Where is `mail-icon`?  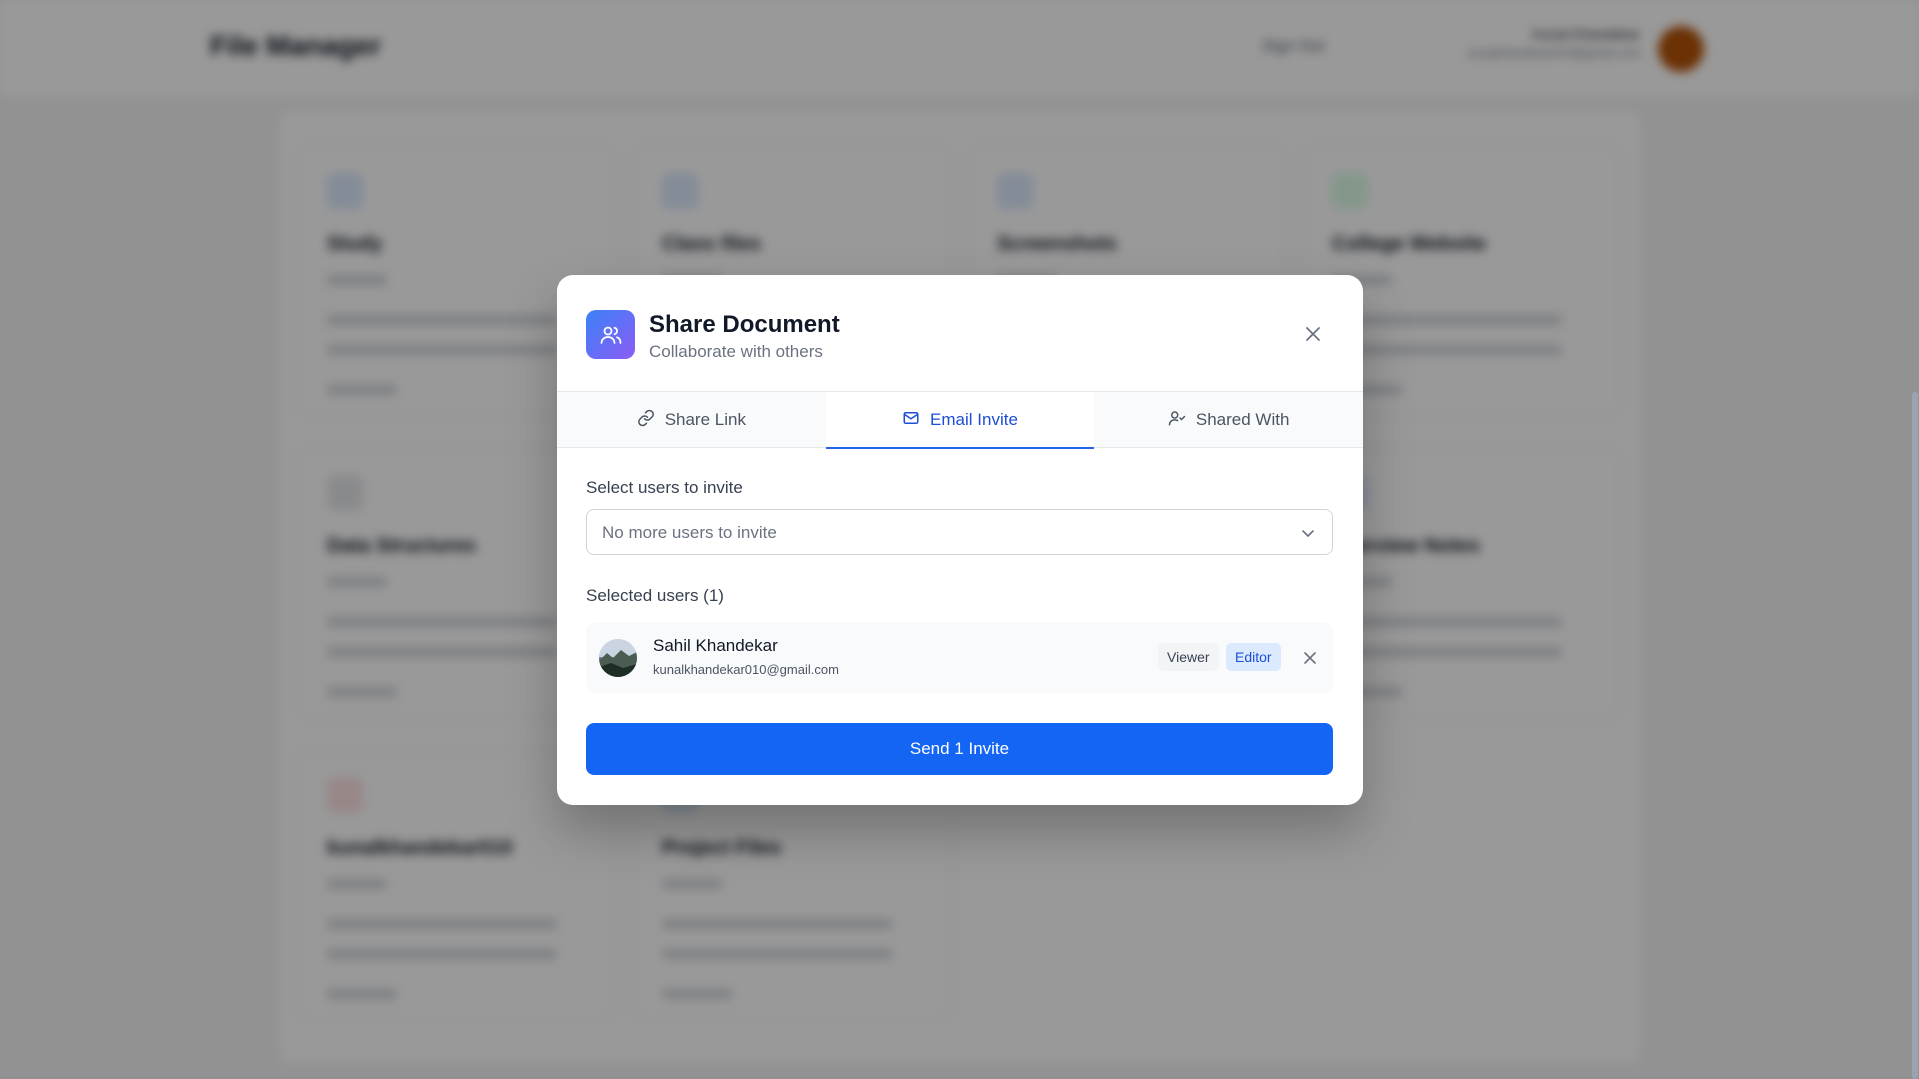
mail-icon is located at coordinates (911, 420).